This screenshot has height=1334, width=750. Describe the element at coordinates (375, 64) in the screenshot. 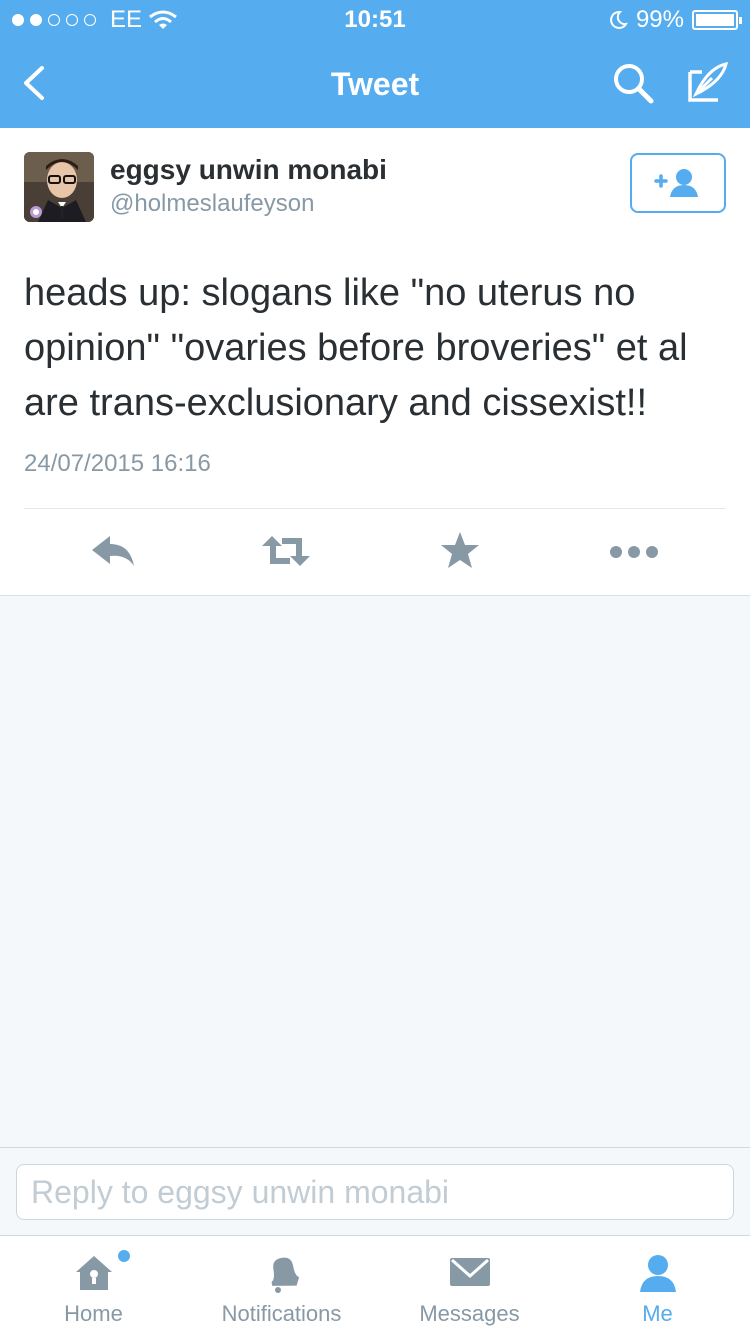

I see `top-bar: EE 10:51 99% Tweet` at that location.